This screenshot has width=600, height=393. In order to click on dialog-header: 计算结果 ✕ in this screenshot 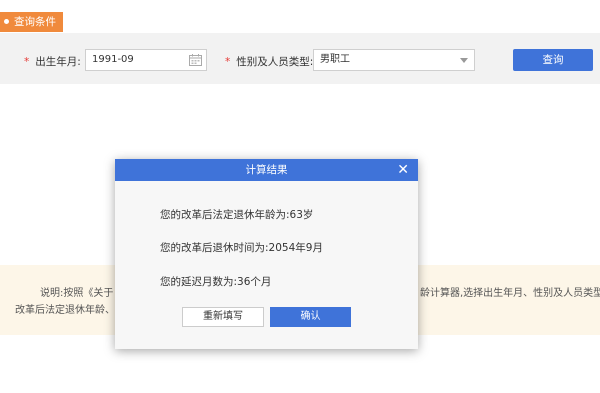, I will do `click(266, 170)`.